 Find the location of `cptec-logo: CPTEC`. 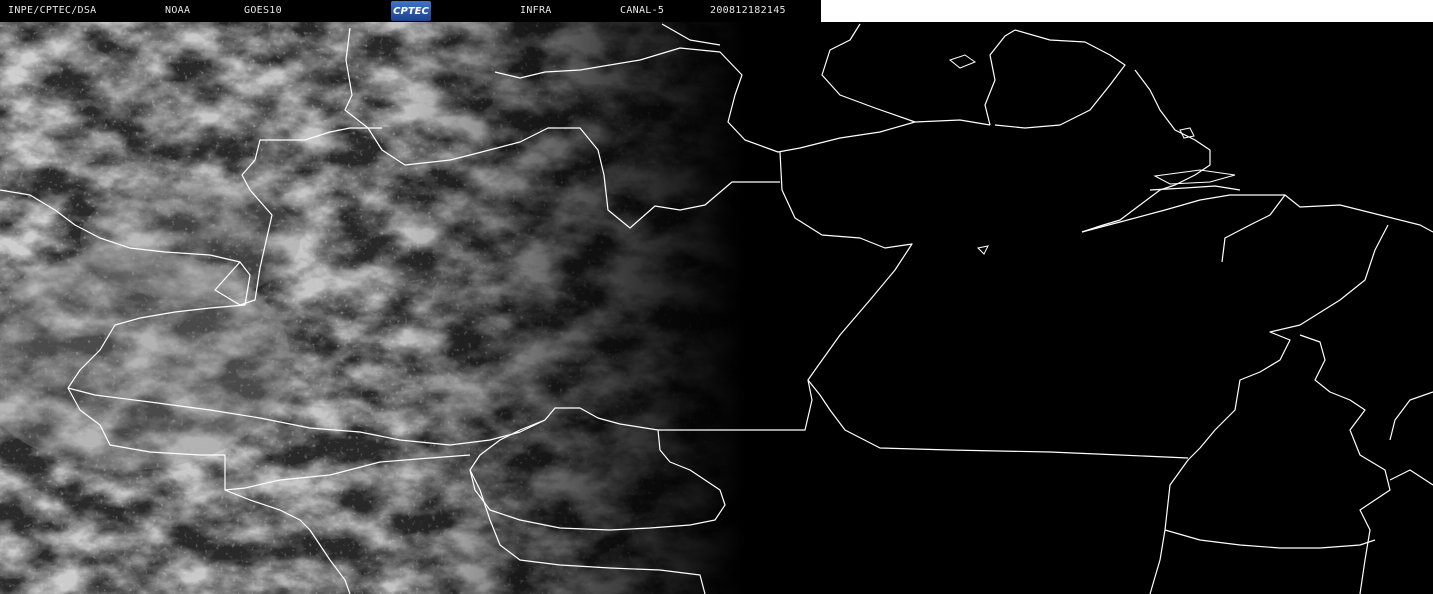

cptec-logo: CPTEC is located at coordinates (411, 11).